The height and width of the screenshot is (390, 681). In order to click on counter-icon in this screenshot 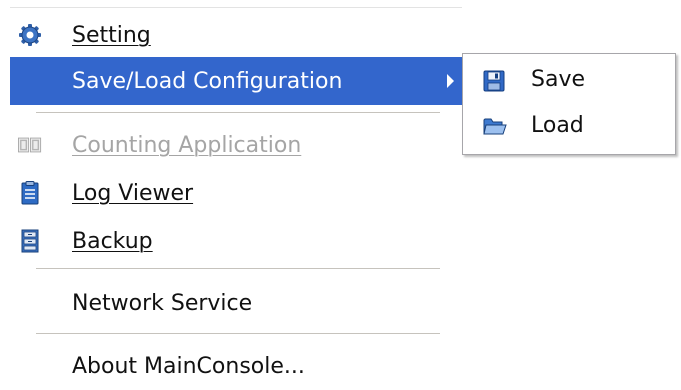, I will do `click(30, 145)`.